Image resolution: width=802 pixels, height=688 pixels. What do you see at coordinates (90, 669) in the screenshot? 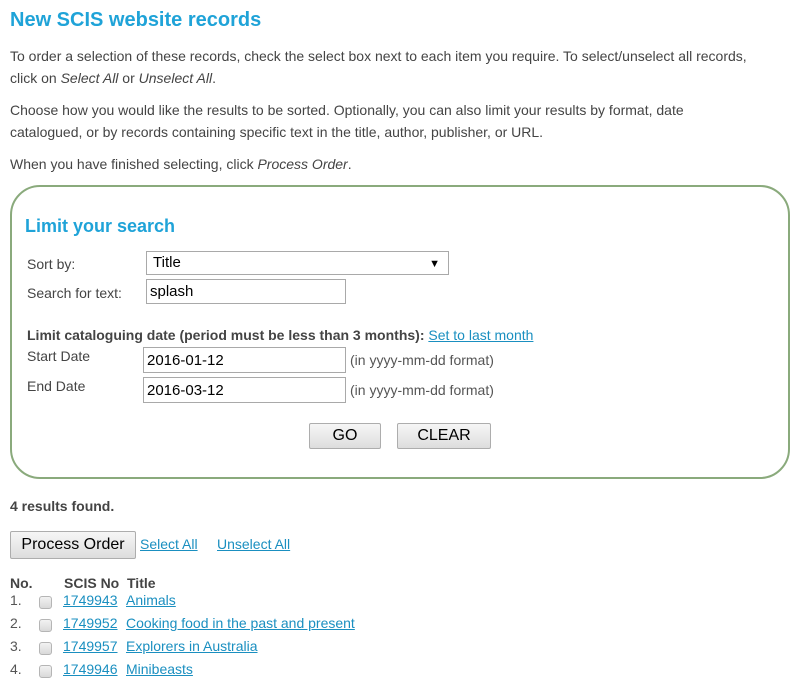
I see `scis-number-link: 1749946` at bounding box center [90, 669].